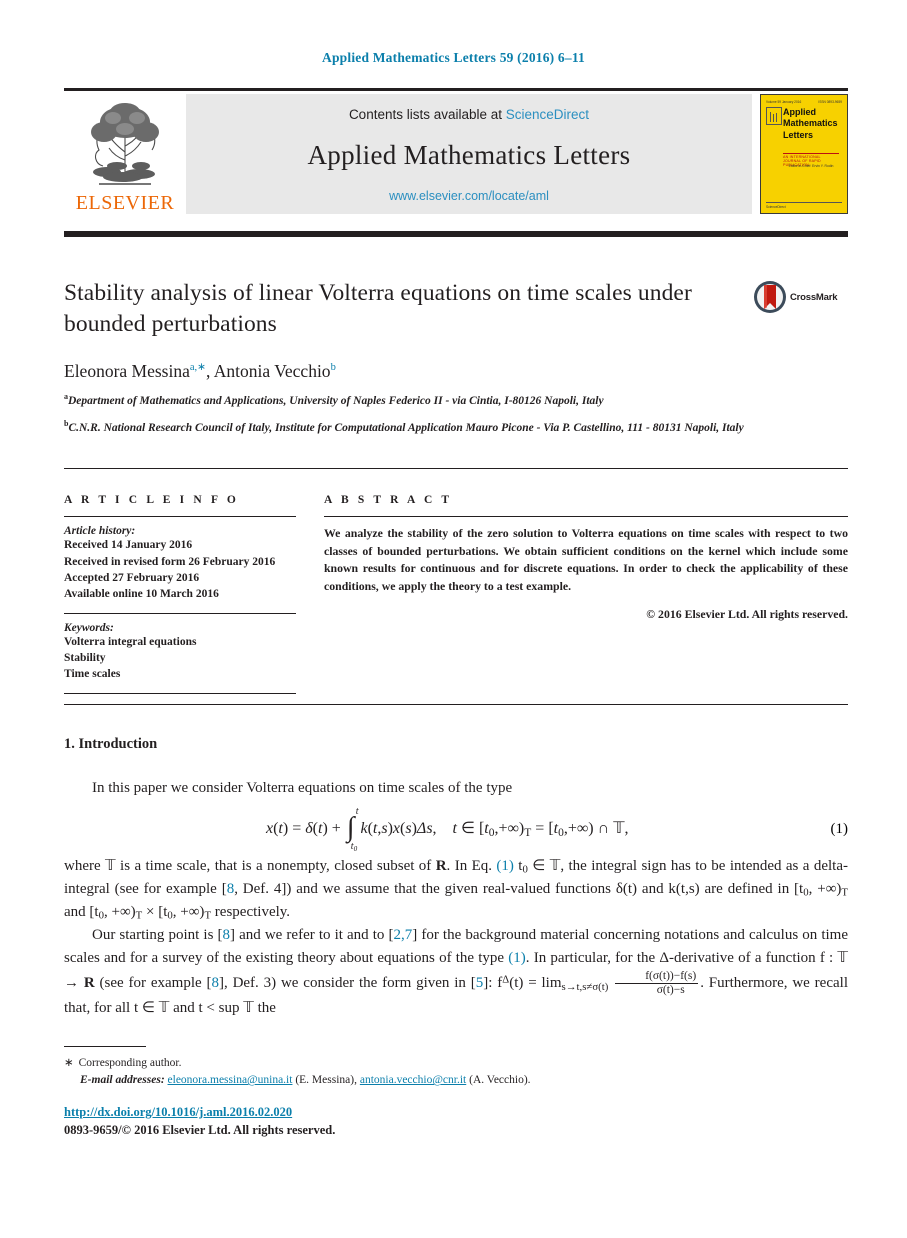 This screenshot has height=1238, width=907. Describe the element at coordinates (586, 517) in the screenshot. I see `abstract-divider` at that location.